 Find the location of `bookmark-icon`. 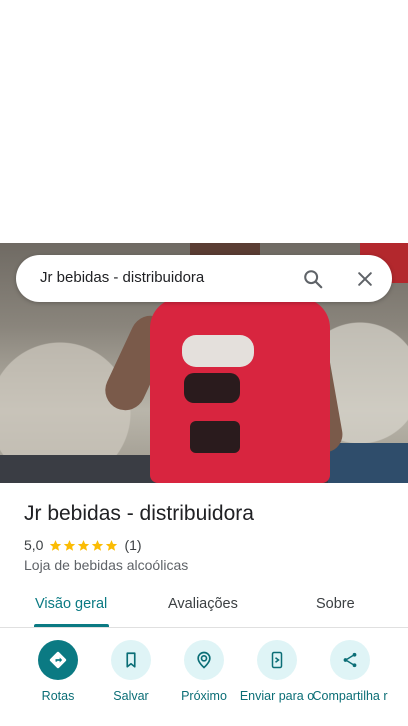

bookmark-icon is located at coordinates (131, 660).